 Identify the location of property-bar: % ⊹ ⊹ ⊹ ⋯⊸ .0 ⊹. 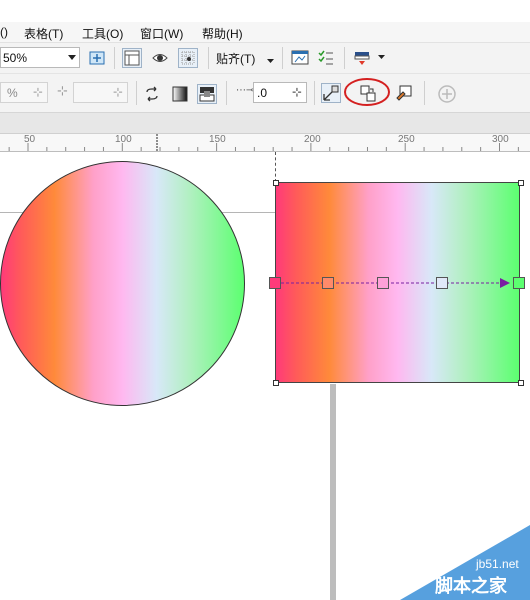
(265, 93).